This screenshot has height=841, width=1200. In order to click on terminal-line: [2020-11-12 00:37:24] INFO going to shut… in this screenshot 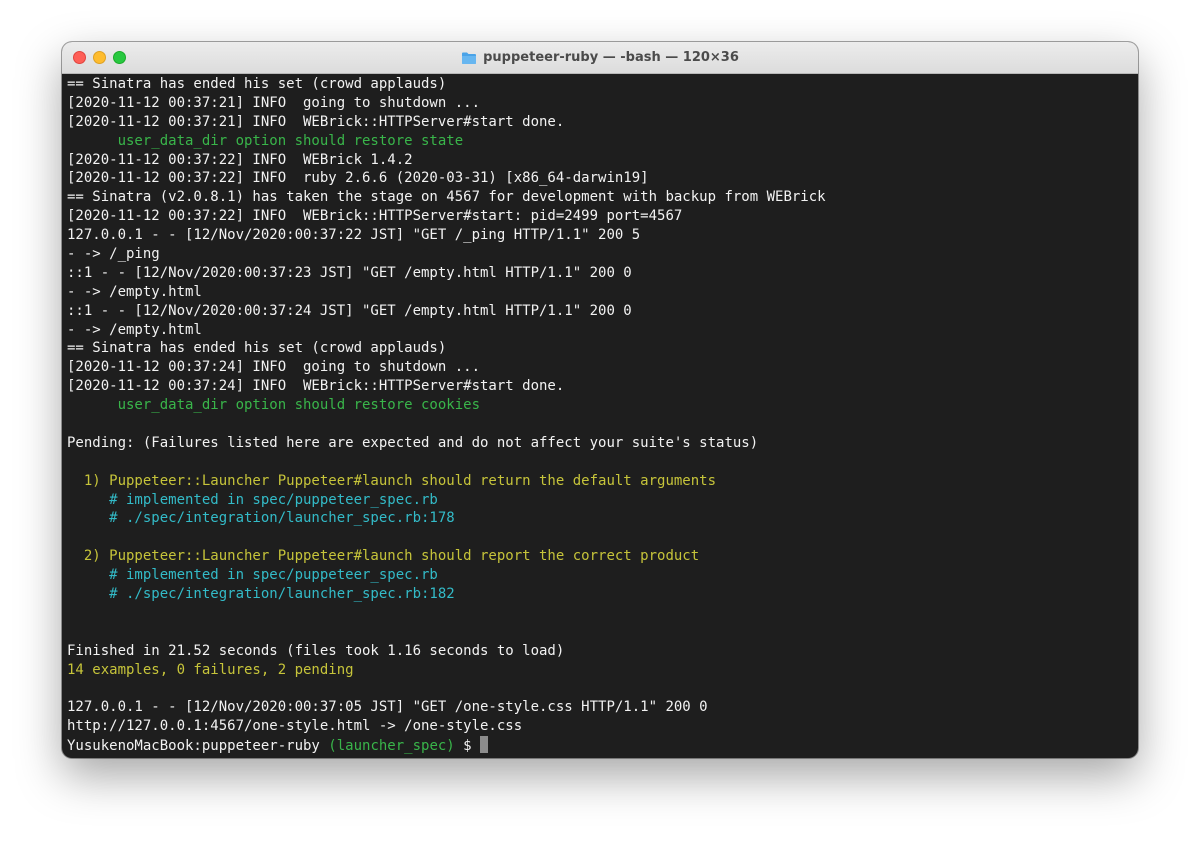, I will do `click(274, 367)`.